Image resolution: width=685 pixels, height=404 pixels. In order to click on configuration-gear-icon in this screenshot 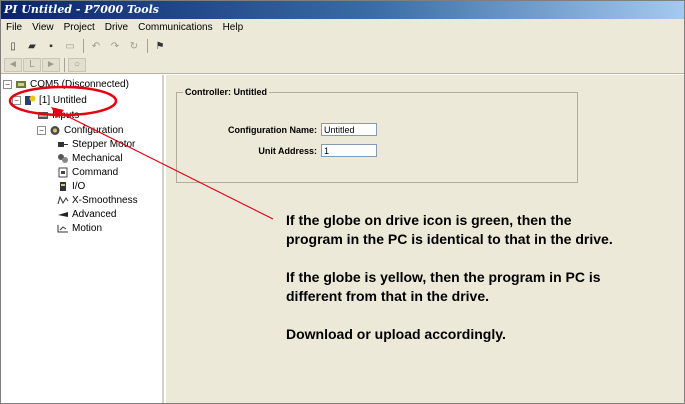, I will do `click(55, 130)`.